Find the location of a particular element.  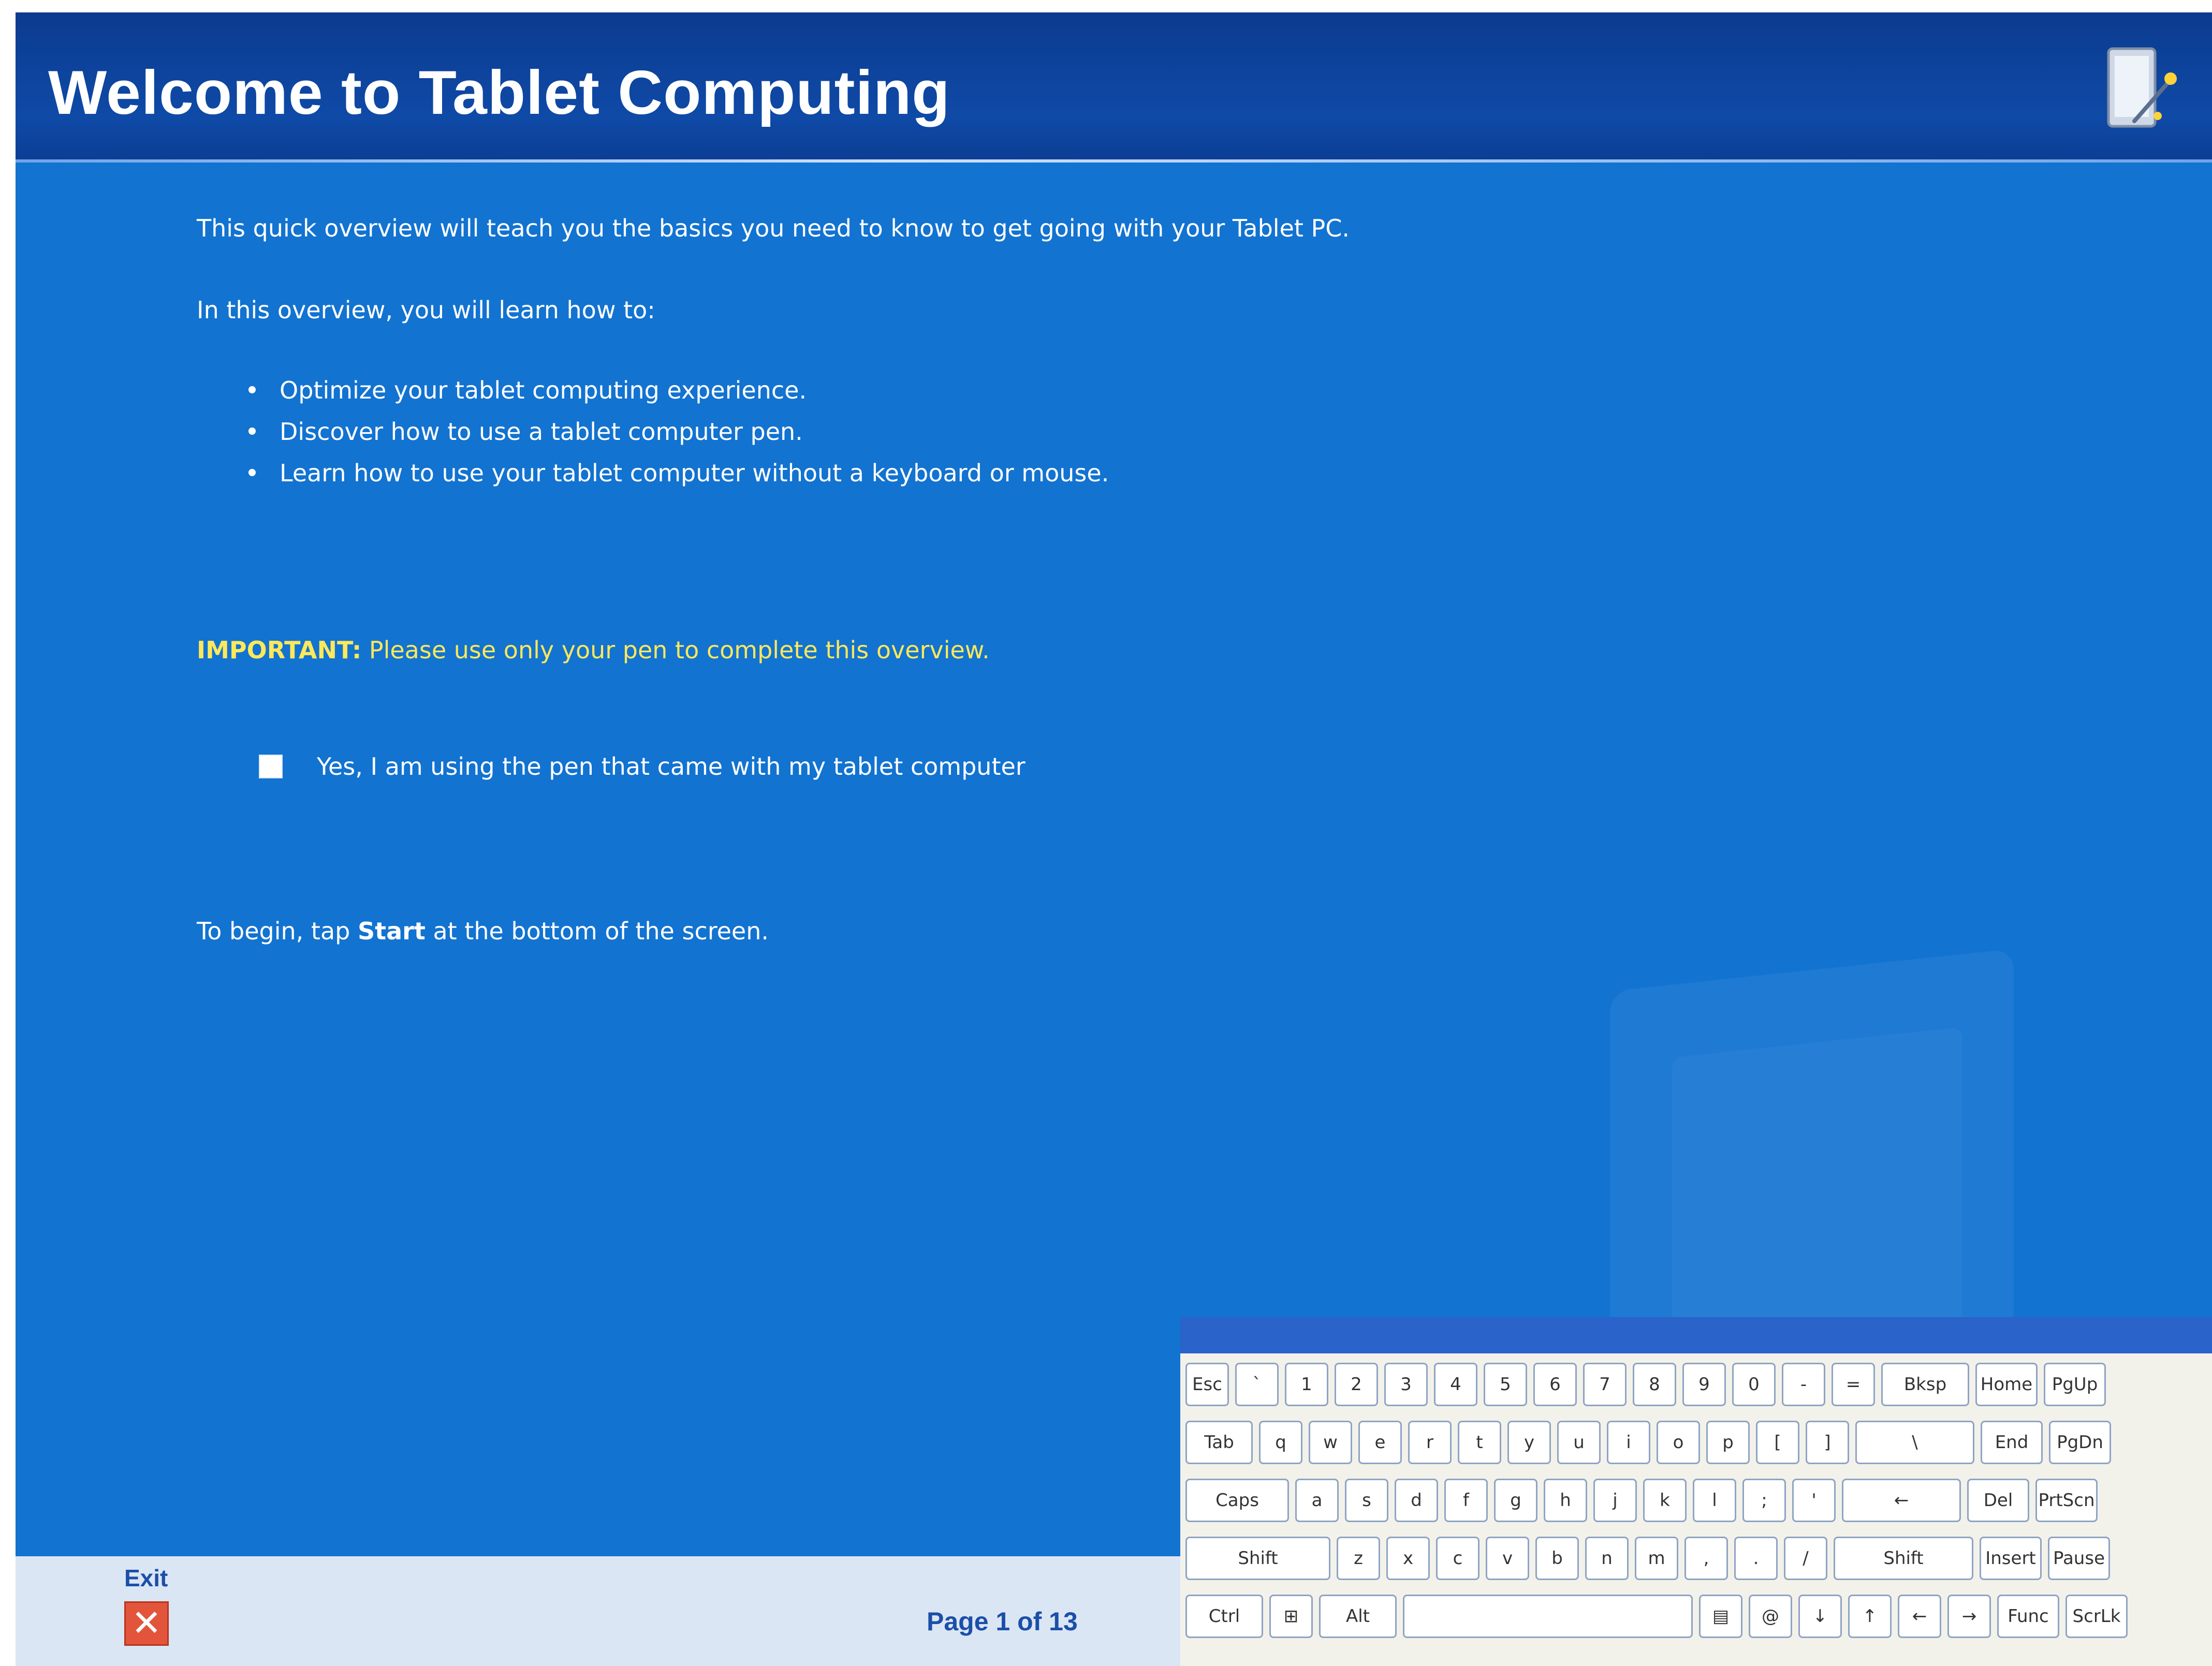

key-7: 7 is located at coordinates (1605, 1384).